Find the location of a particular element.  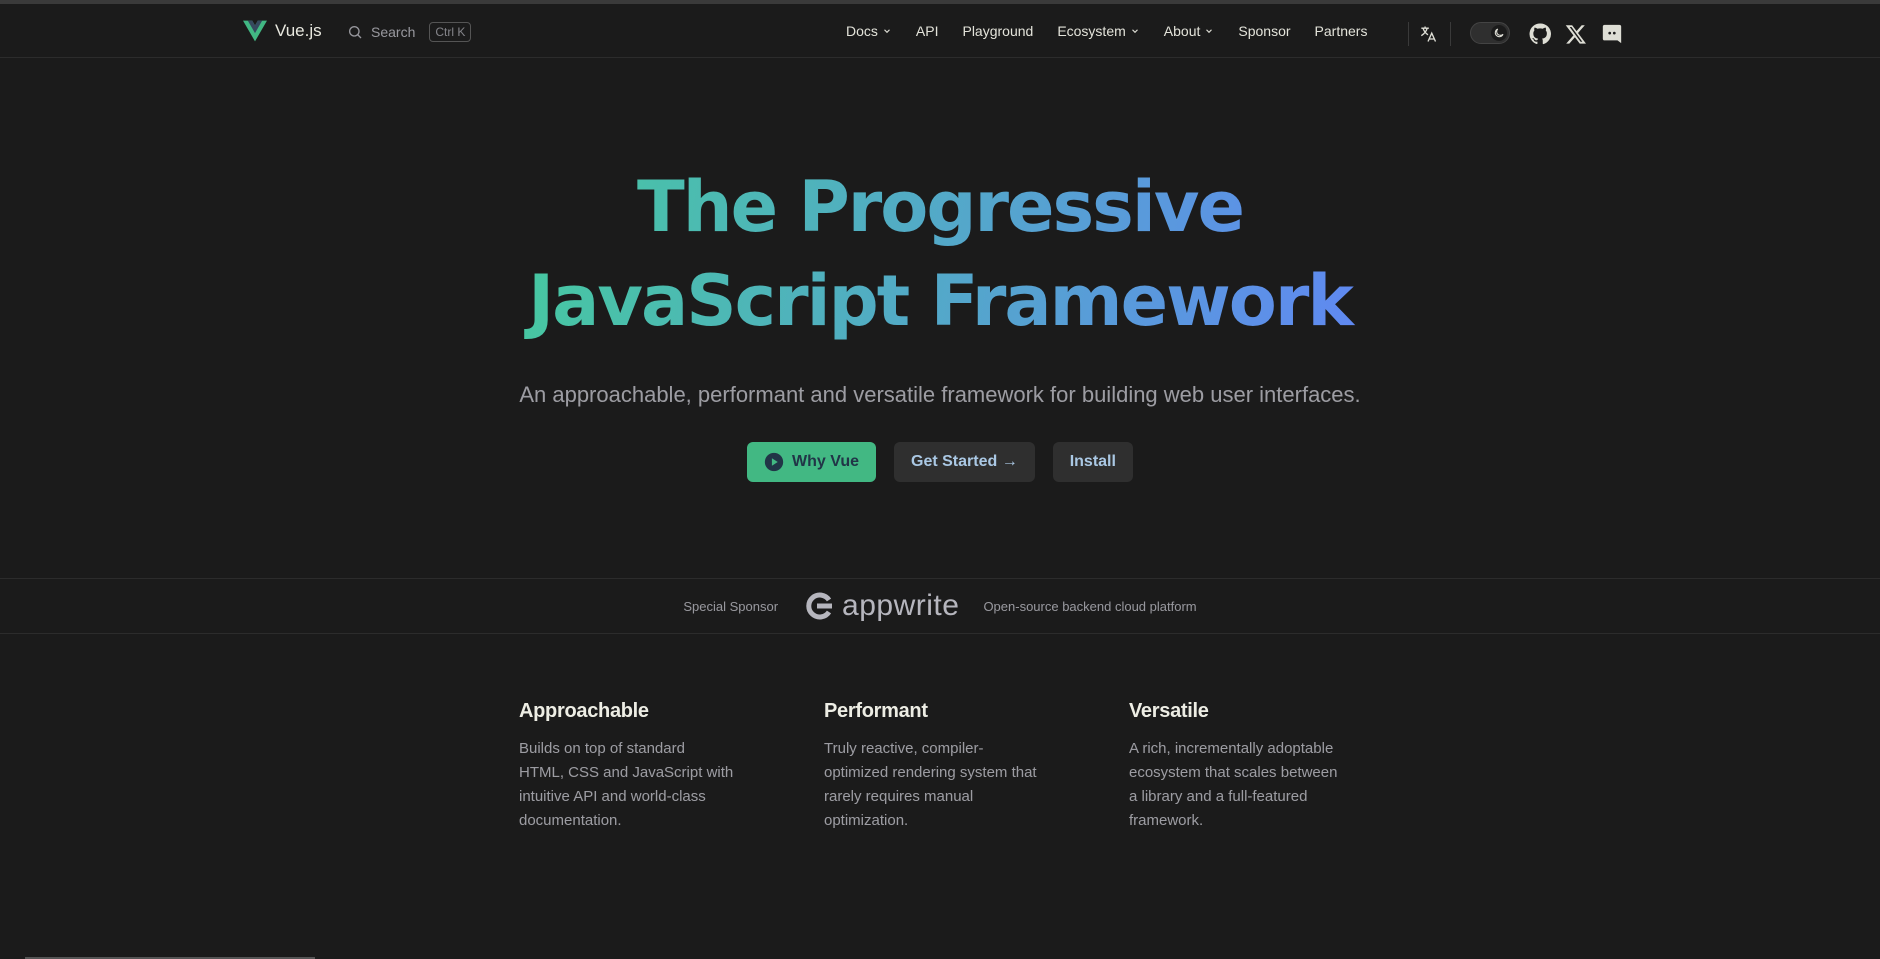

nav-item-label: Ecosystem is located at coordinates (1091, 31).